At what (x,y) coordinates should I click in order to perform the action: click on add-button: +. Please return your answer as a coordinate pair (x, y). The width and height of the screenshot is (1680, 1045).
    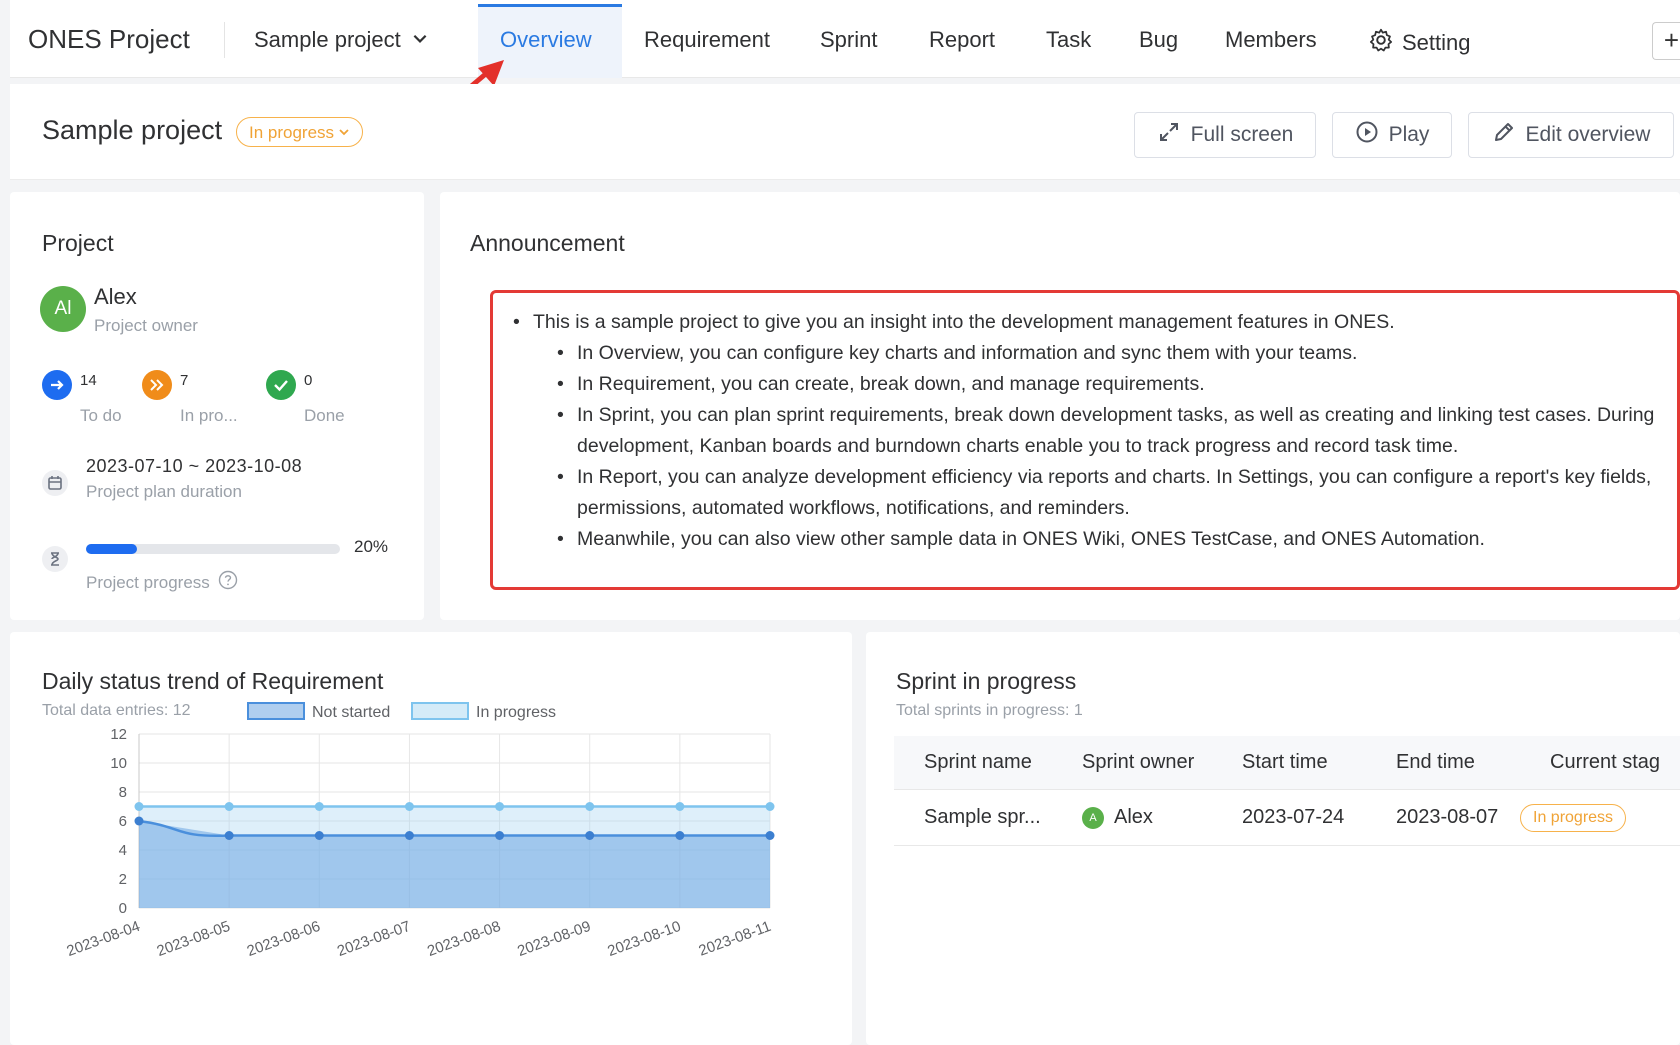
    Looking at the image, I should click on (1666, 41).